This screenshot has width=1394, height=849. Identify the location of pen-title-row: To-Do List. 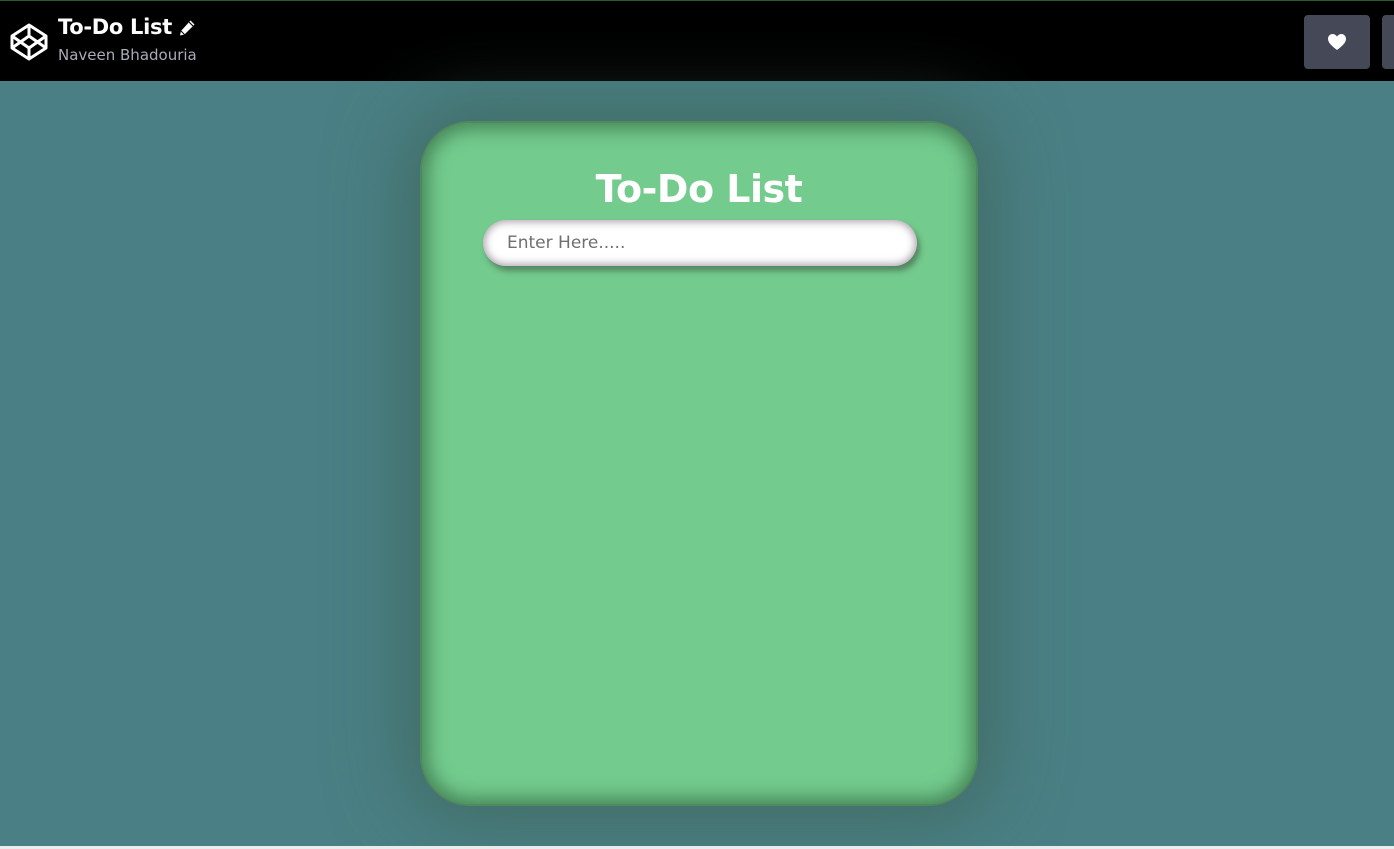
(127, 27).